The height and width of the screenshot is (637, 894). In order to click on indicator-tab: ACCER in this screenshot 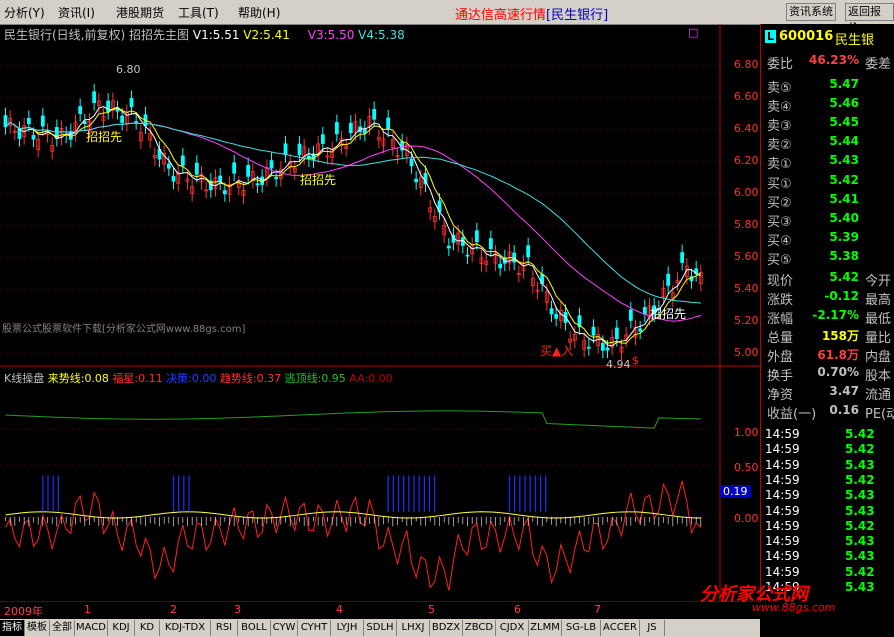, I will do `click(620, 628)`.